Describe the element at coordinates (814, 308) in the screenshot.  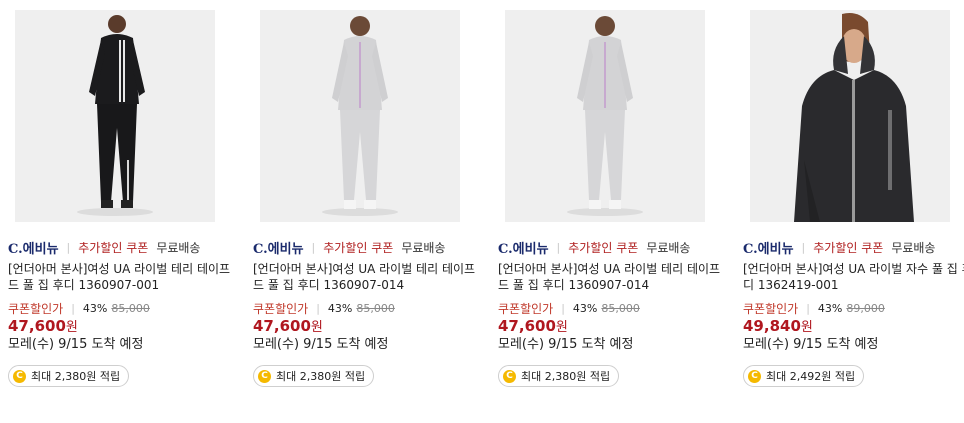
I see `price-info-row: 쿠폰할인가 | 43% 89,000` at that location.